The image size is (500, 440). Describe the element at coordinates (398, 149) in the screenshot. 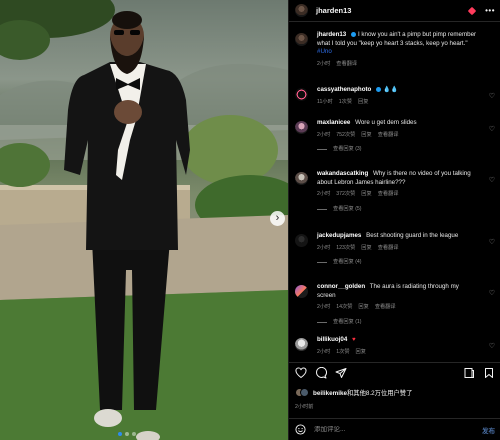

I see `view-replies: 查看回复 (3)` at that location.